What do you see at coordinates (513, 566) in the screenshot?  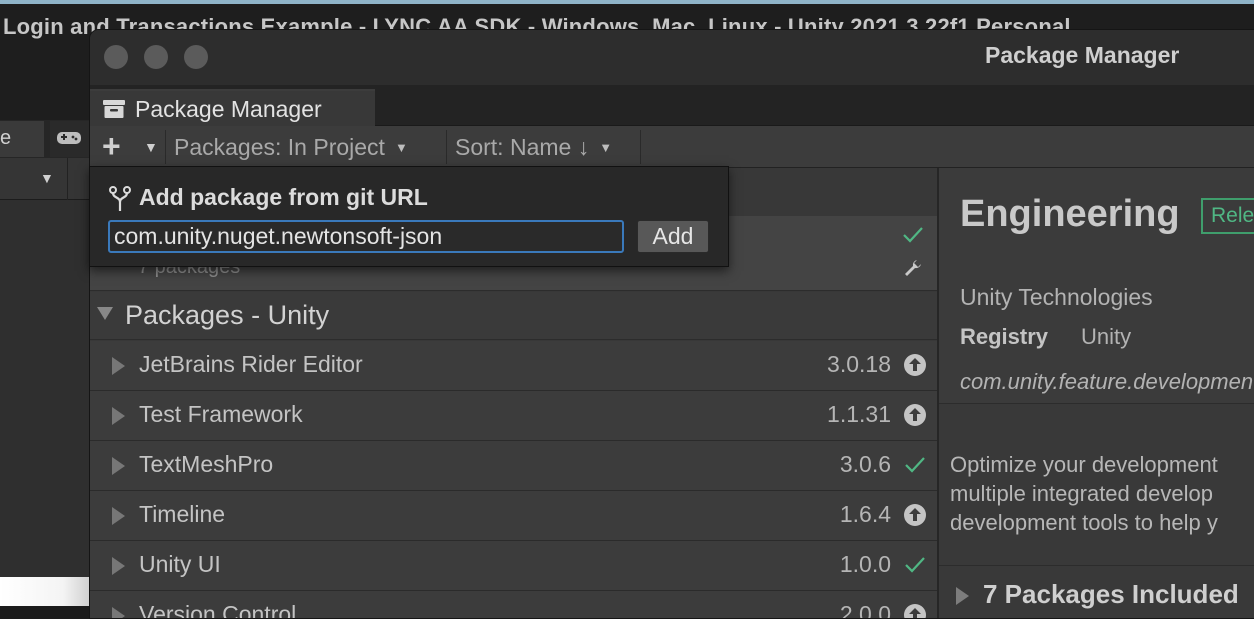 I see `list-item: Unity UI 1.0.0` at bounding box center [513, 566].